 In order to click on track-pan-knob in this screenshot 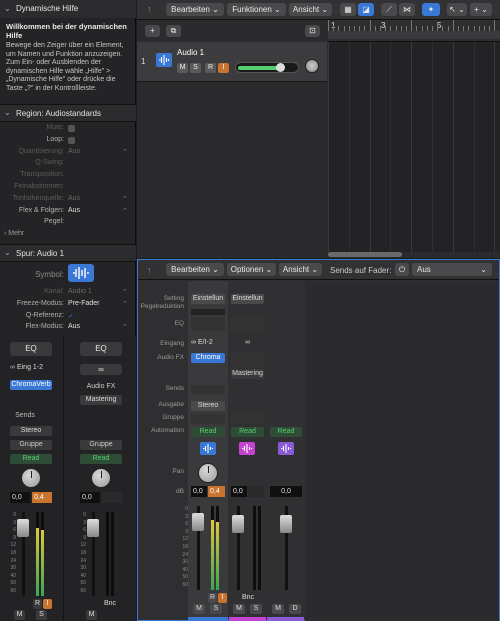, I will do `click(312, 66)`.